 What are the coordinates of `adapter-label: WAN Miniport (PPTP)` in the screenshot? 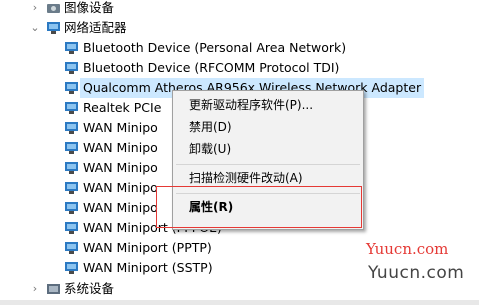 It's located at (147, 247).